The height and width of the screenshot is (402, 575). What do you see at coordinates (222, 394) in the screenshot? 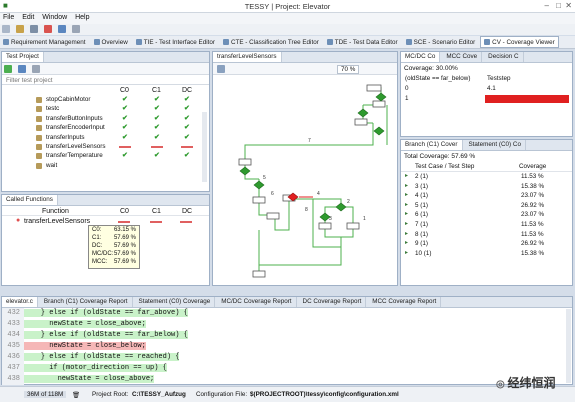
I see `config-label: Configuration File:` at bounding box center [222, 394].